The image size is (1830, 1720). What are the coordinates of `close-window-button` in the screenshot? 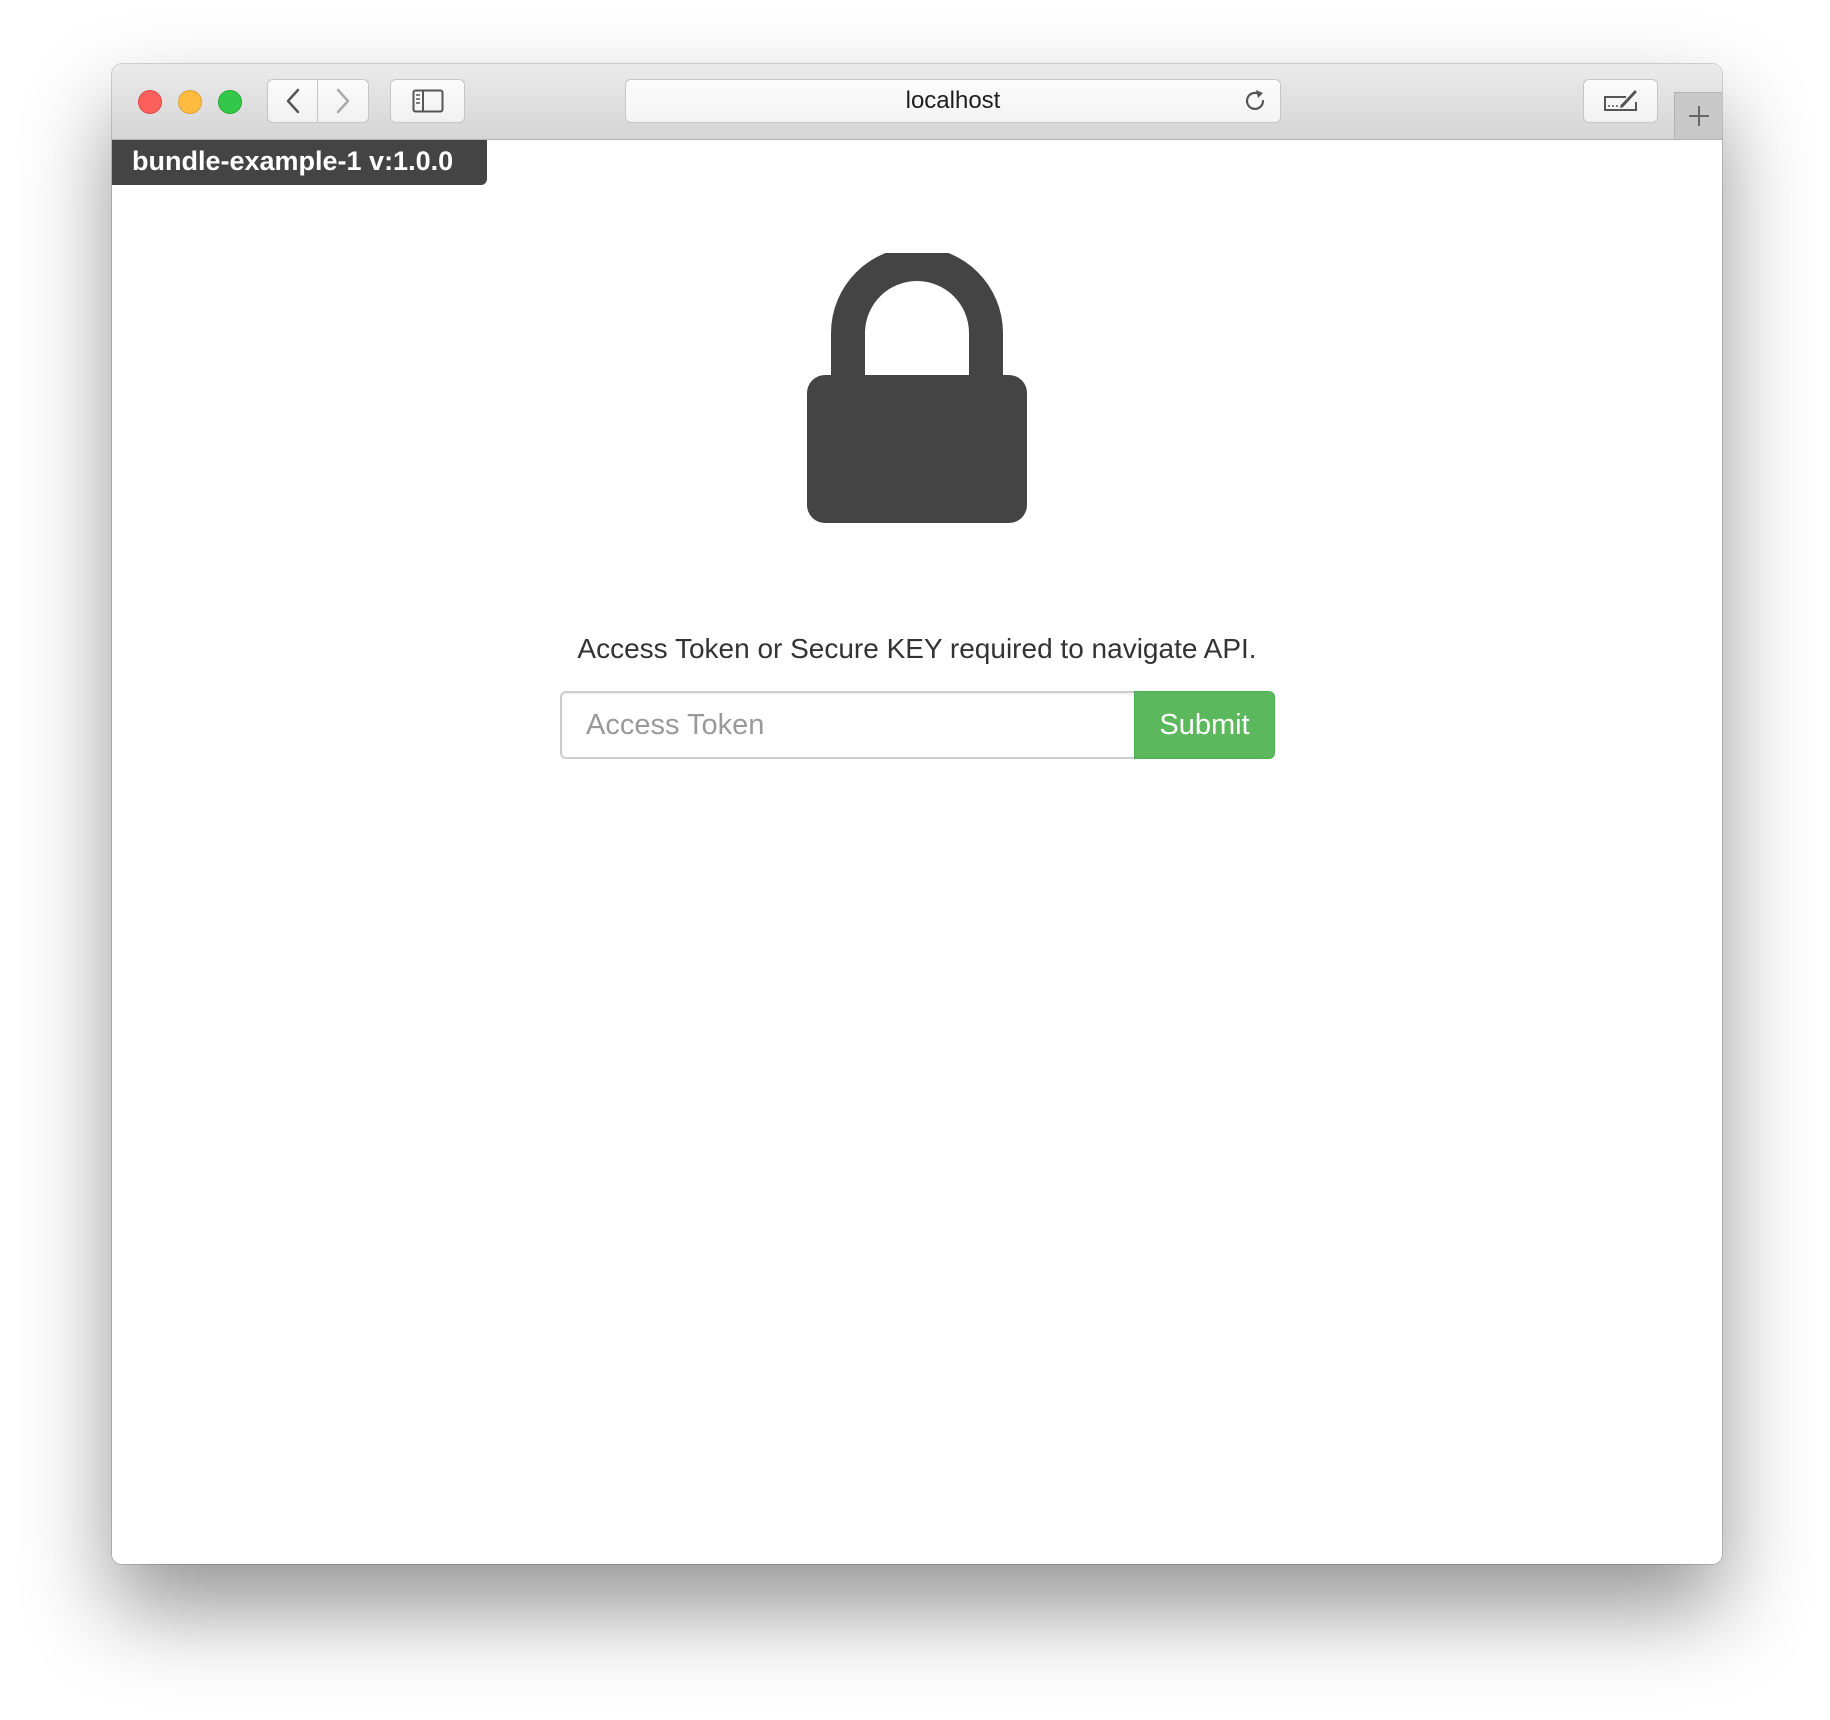 It's located at (150, 102).